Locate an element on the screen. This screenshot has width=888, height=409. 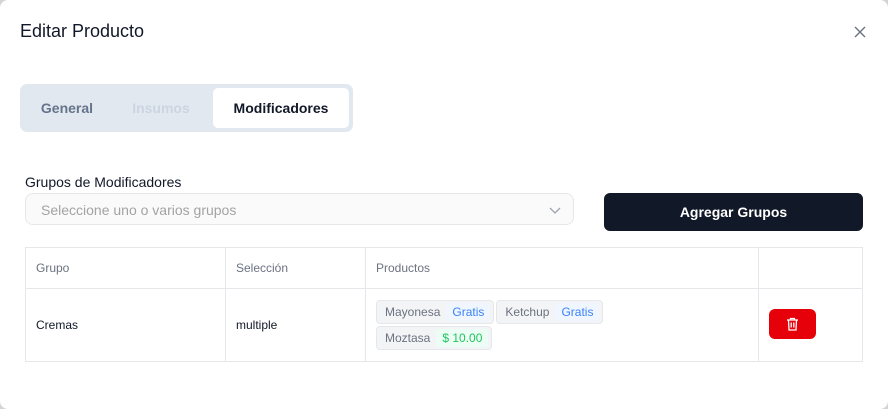
header-grupo: Grupo is located at coordinates (125, 268).